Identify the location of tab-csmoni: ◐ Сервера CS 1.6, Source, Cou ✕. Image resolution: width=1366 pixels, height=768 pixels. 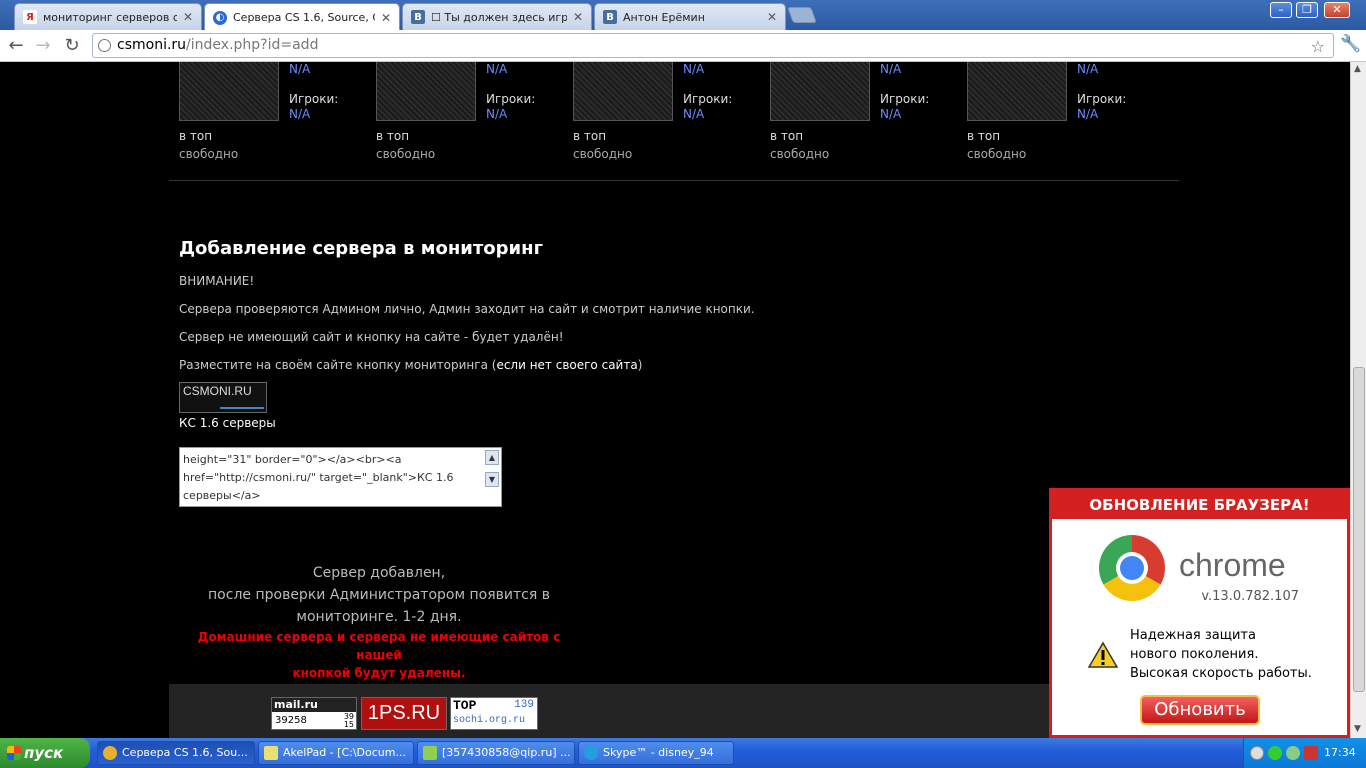
(302, 17).